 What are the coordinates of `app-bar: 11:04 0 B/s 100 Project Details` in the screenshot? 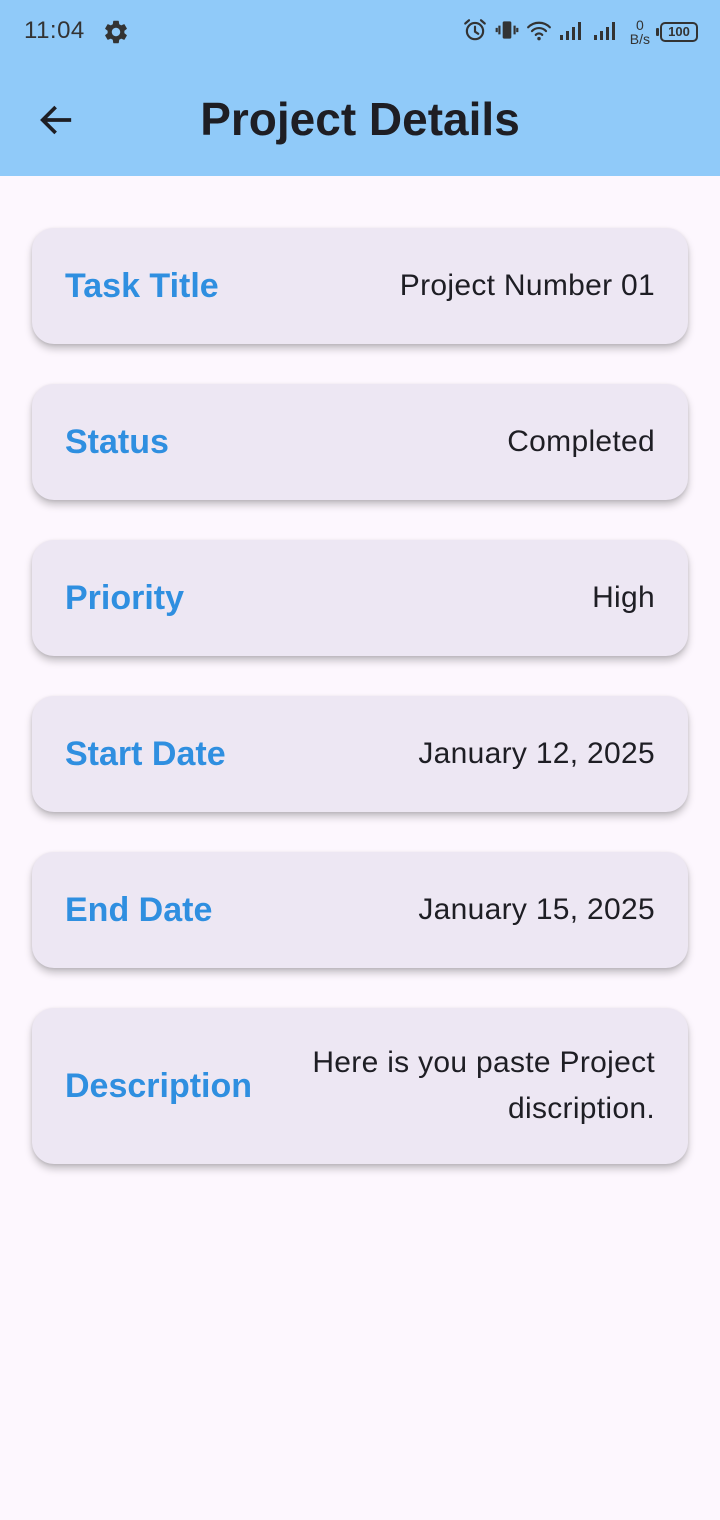 It's located at (360, 88).